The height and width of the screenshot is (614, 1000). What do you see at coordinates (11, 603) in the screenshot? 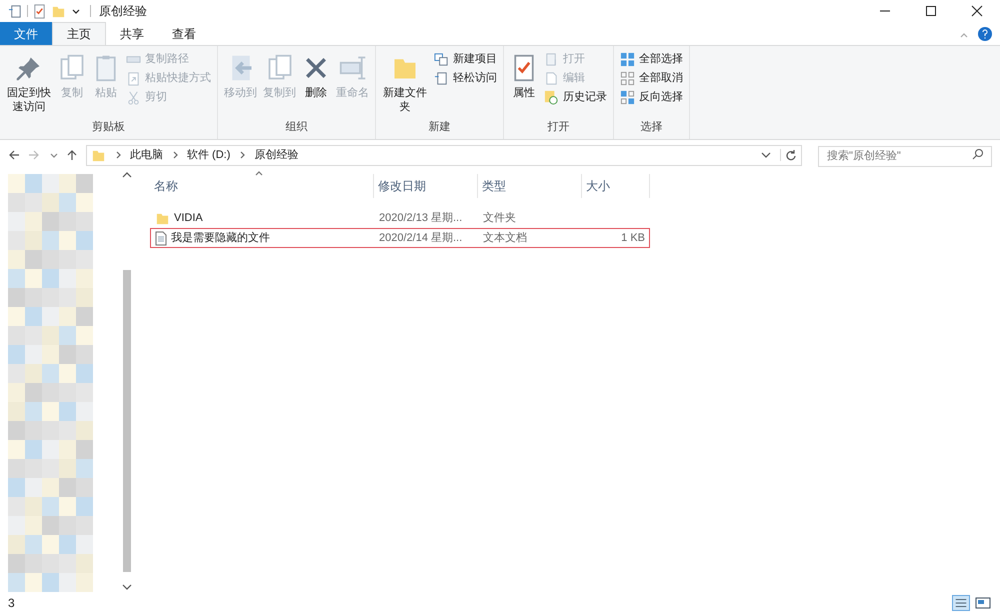
I see `status-text: 3` at bounding box center [11, 603].